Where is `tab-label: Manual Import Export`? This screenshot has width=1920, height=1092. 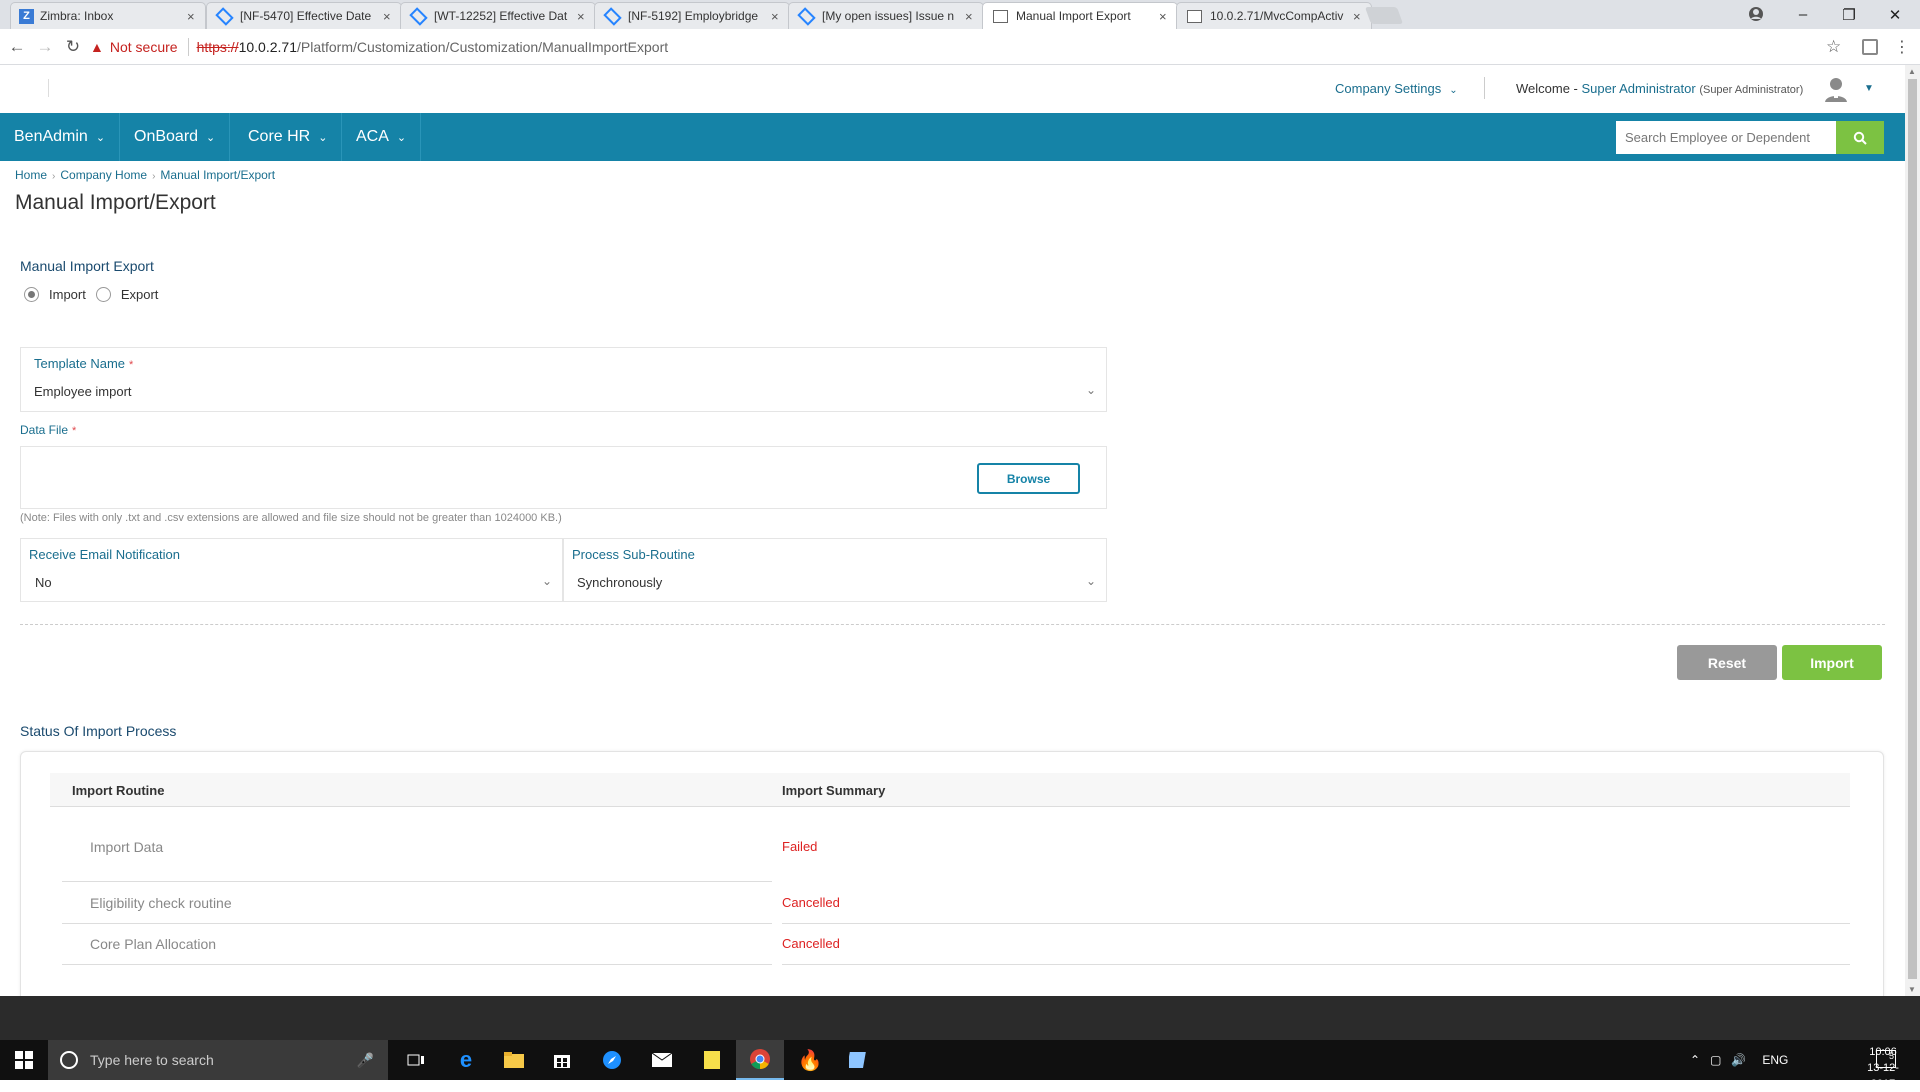 tab-label: Manual Import Export is located at coordinates (1073, 16).